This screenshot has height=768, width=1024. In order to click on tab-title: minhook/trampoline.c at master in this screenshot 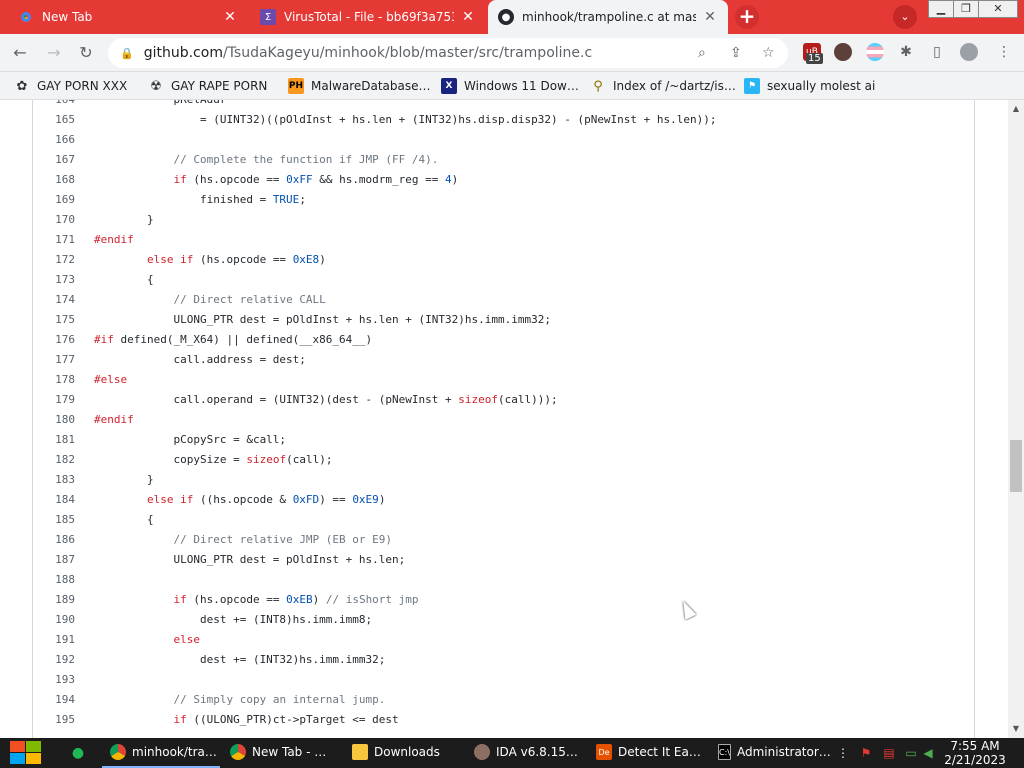, I will do `click(609, 17)`.